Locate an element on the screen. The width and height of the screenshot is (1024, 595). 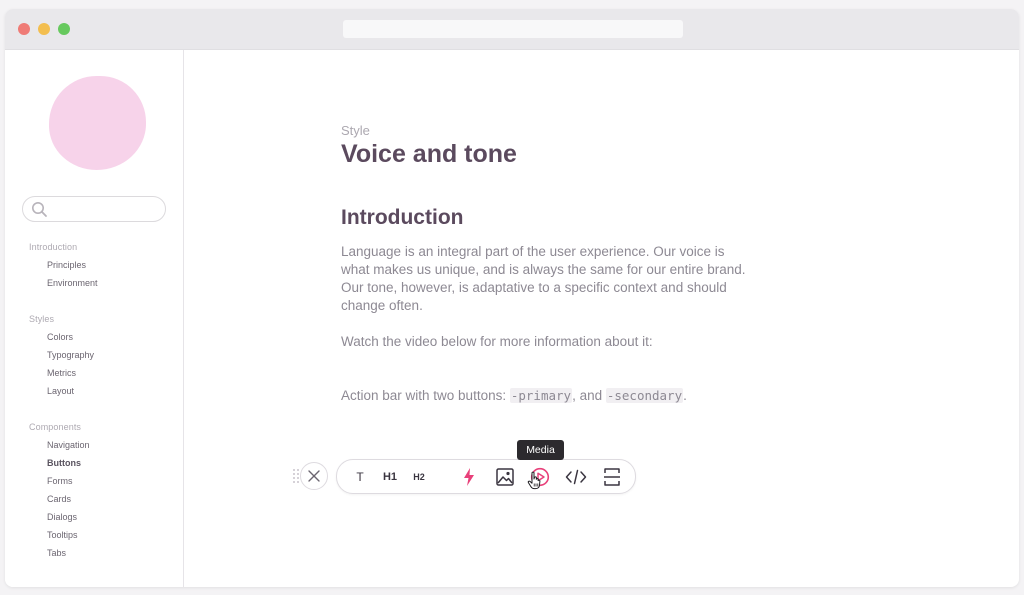
text-middle: , and is located at coordinates (589, 395).